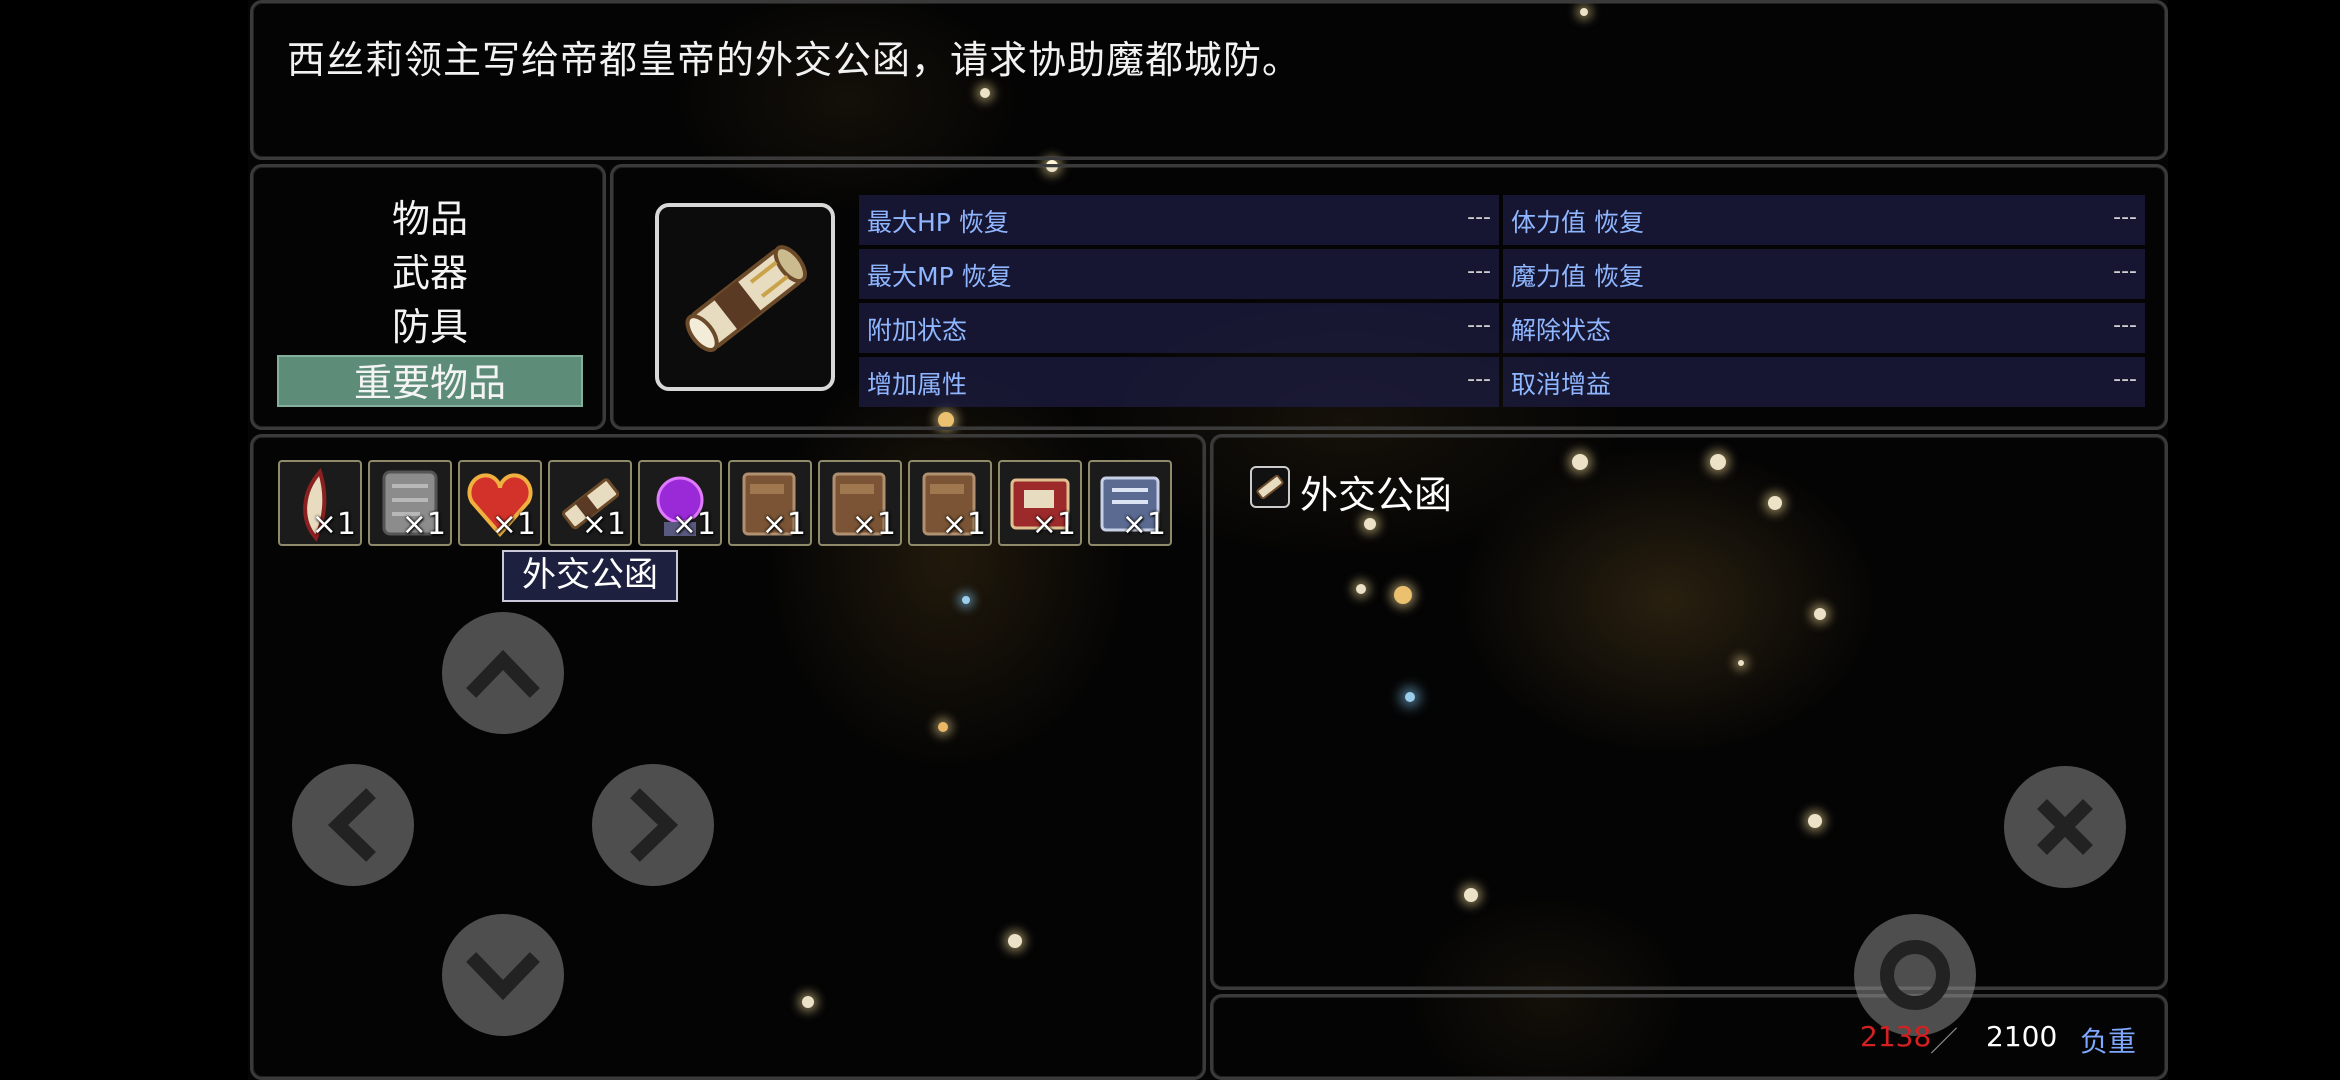 This screenshot has height=1080, width=2340. What do you see at coordinates (1179, 328) in the screenshot?
I see `stat-row-add-state: 附加状态 ---` at bounding box center [1179, 328].